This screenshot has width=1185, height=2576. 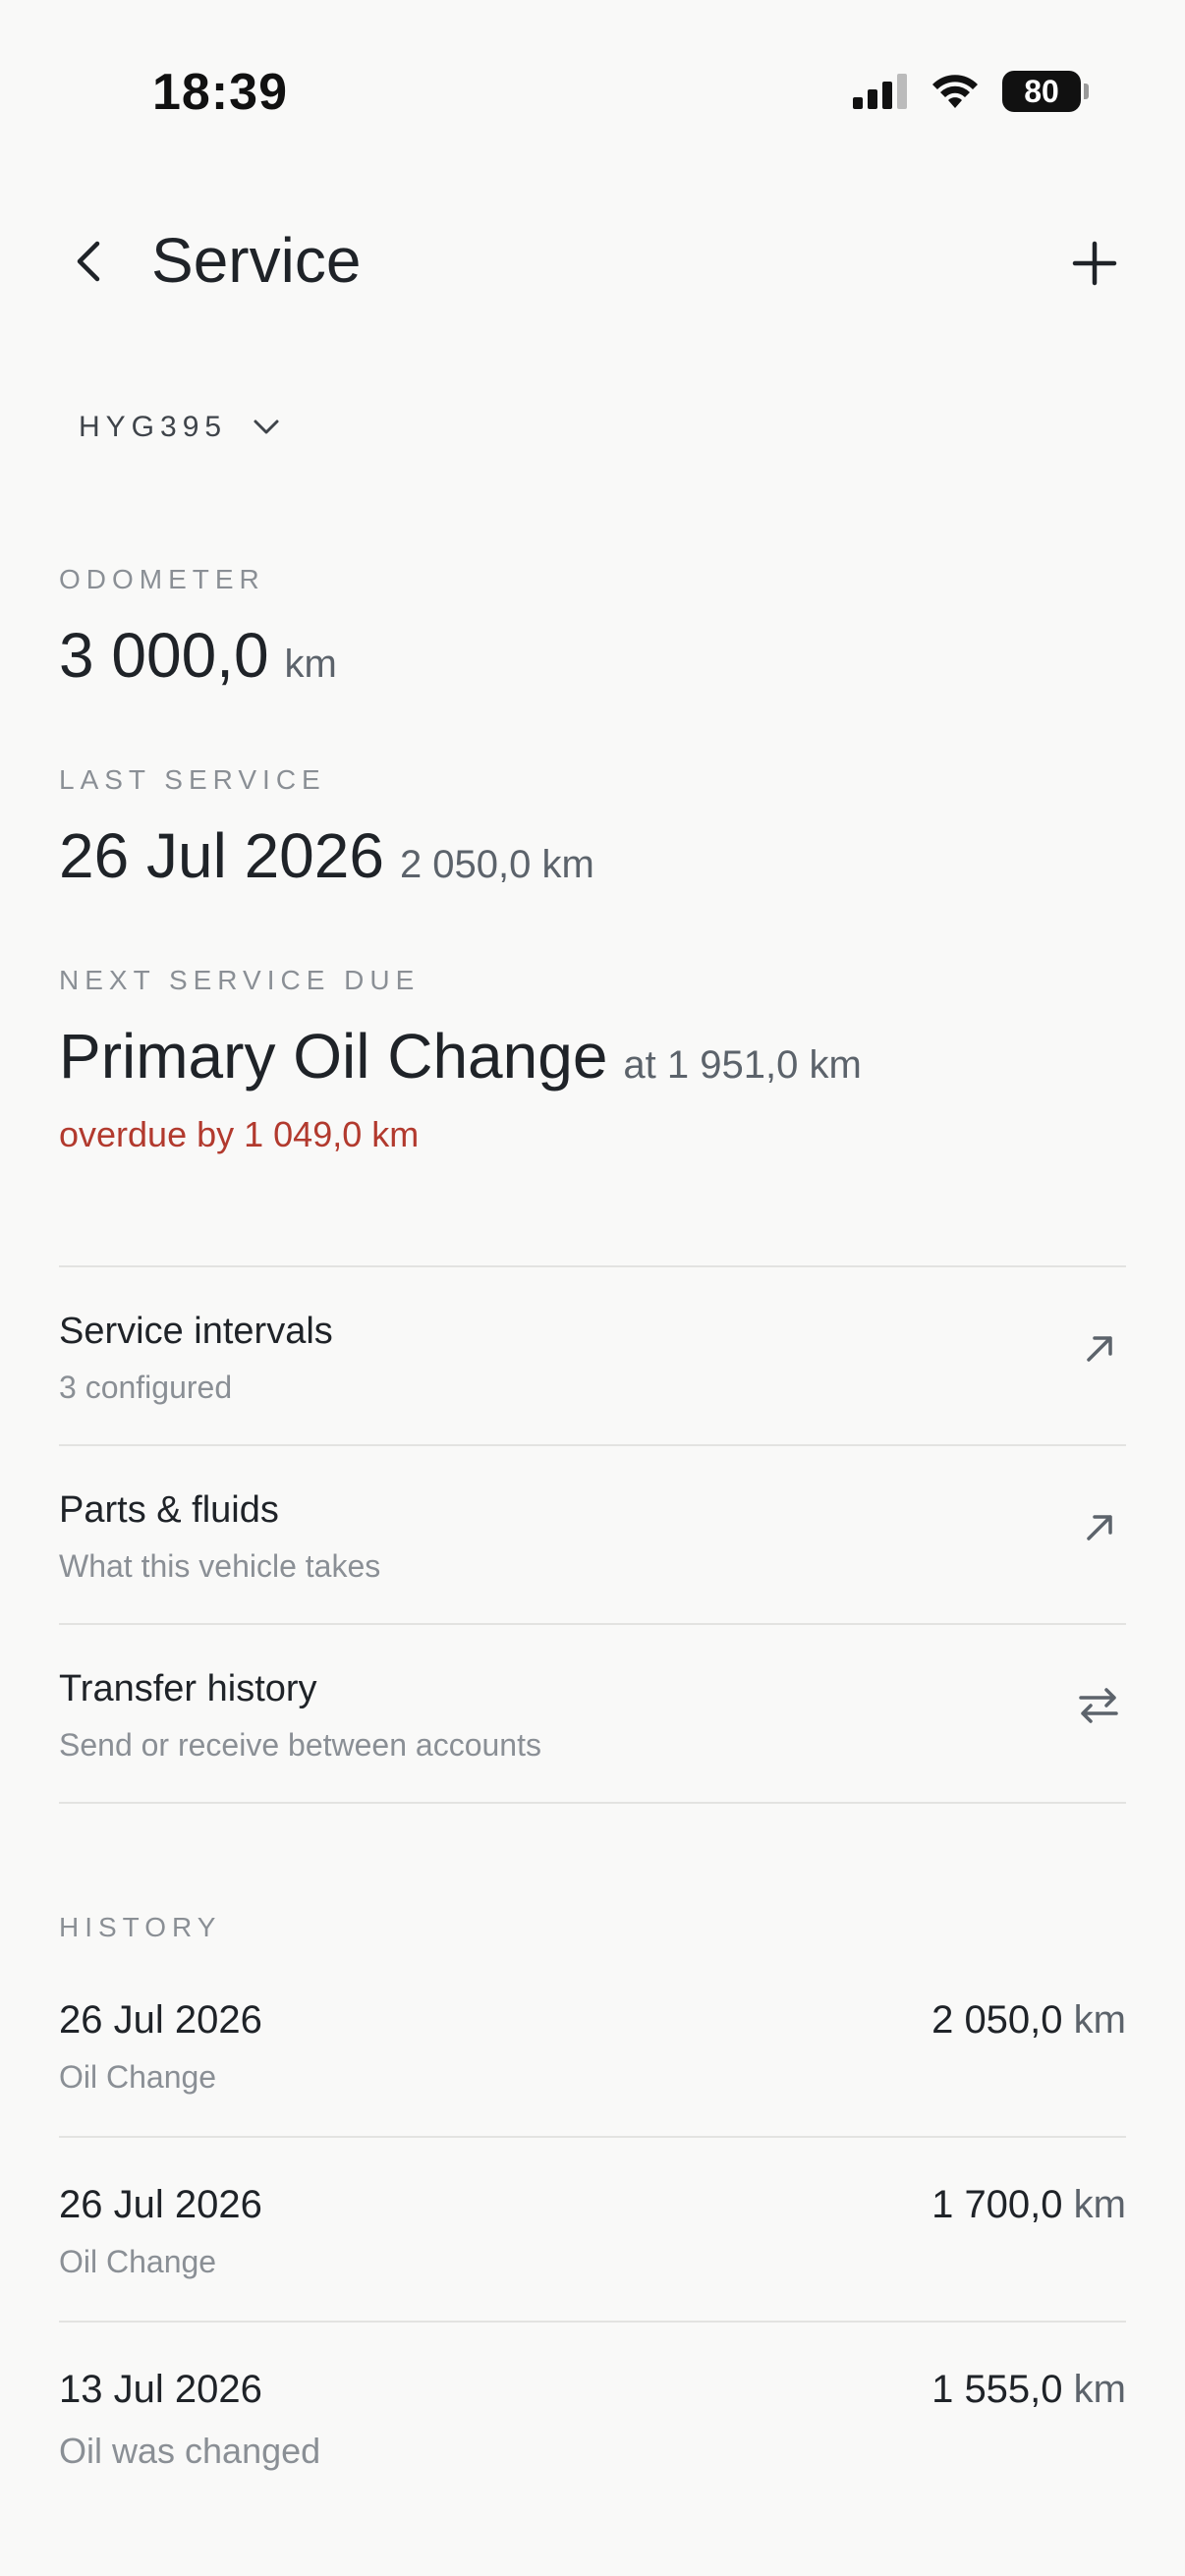 I want to click on history-km: 2 050,0 km, so click(x=1029, y=2020).